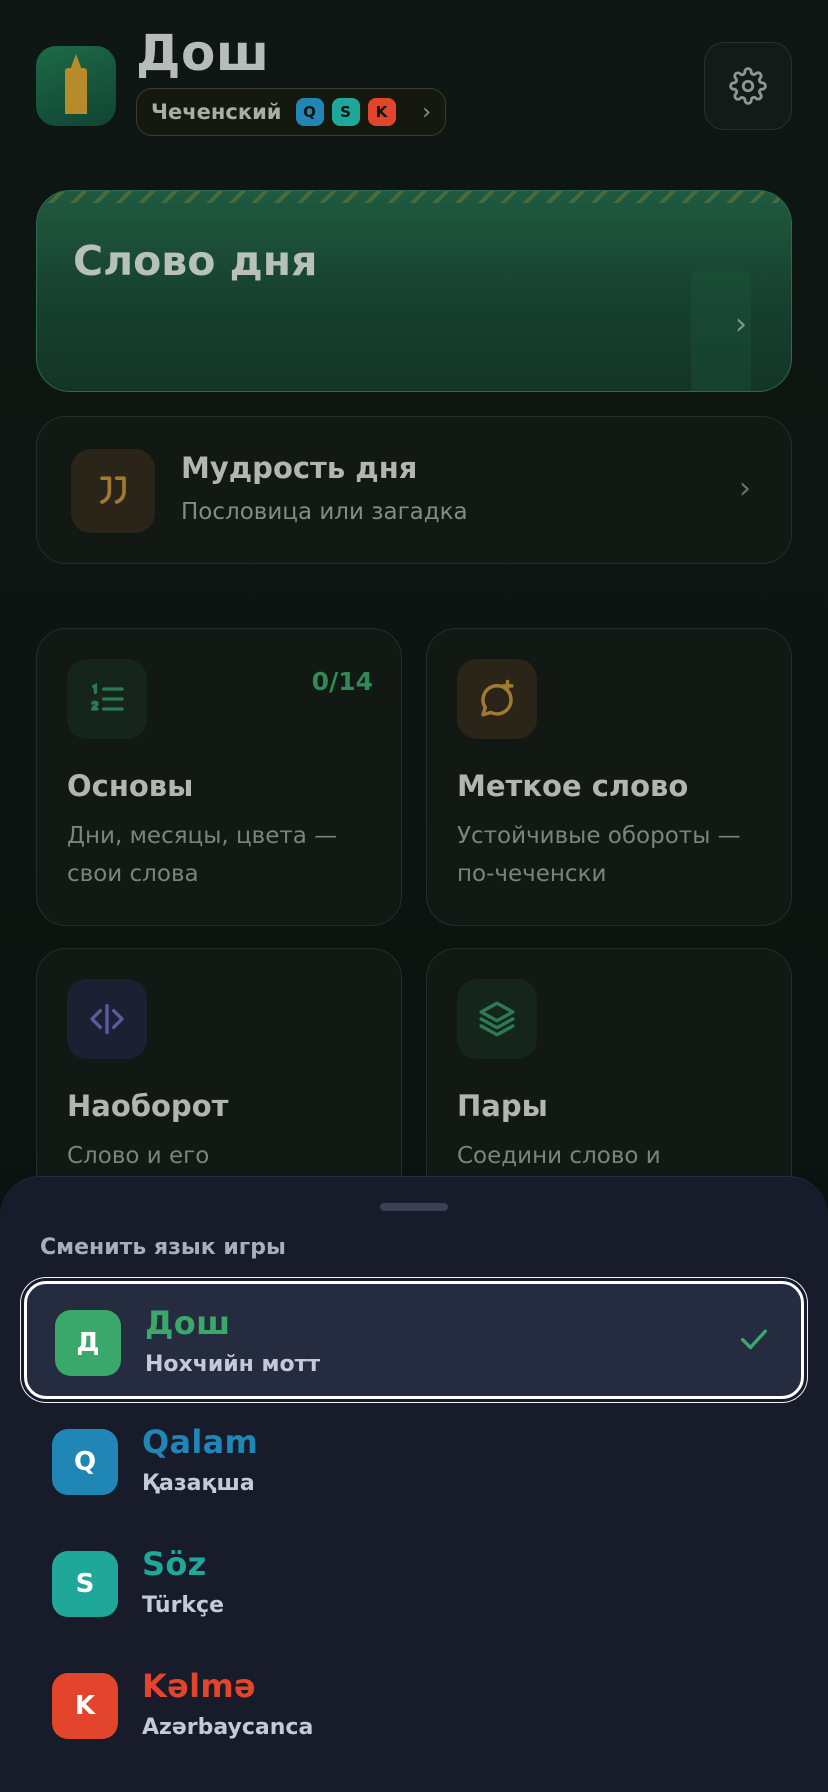  Describe the element at coordinates (163, 1247) in the screenshot. I see `sheet-heading: Сменить язык игры` at that location.